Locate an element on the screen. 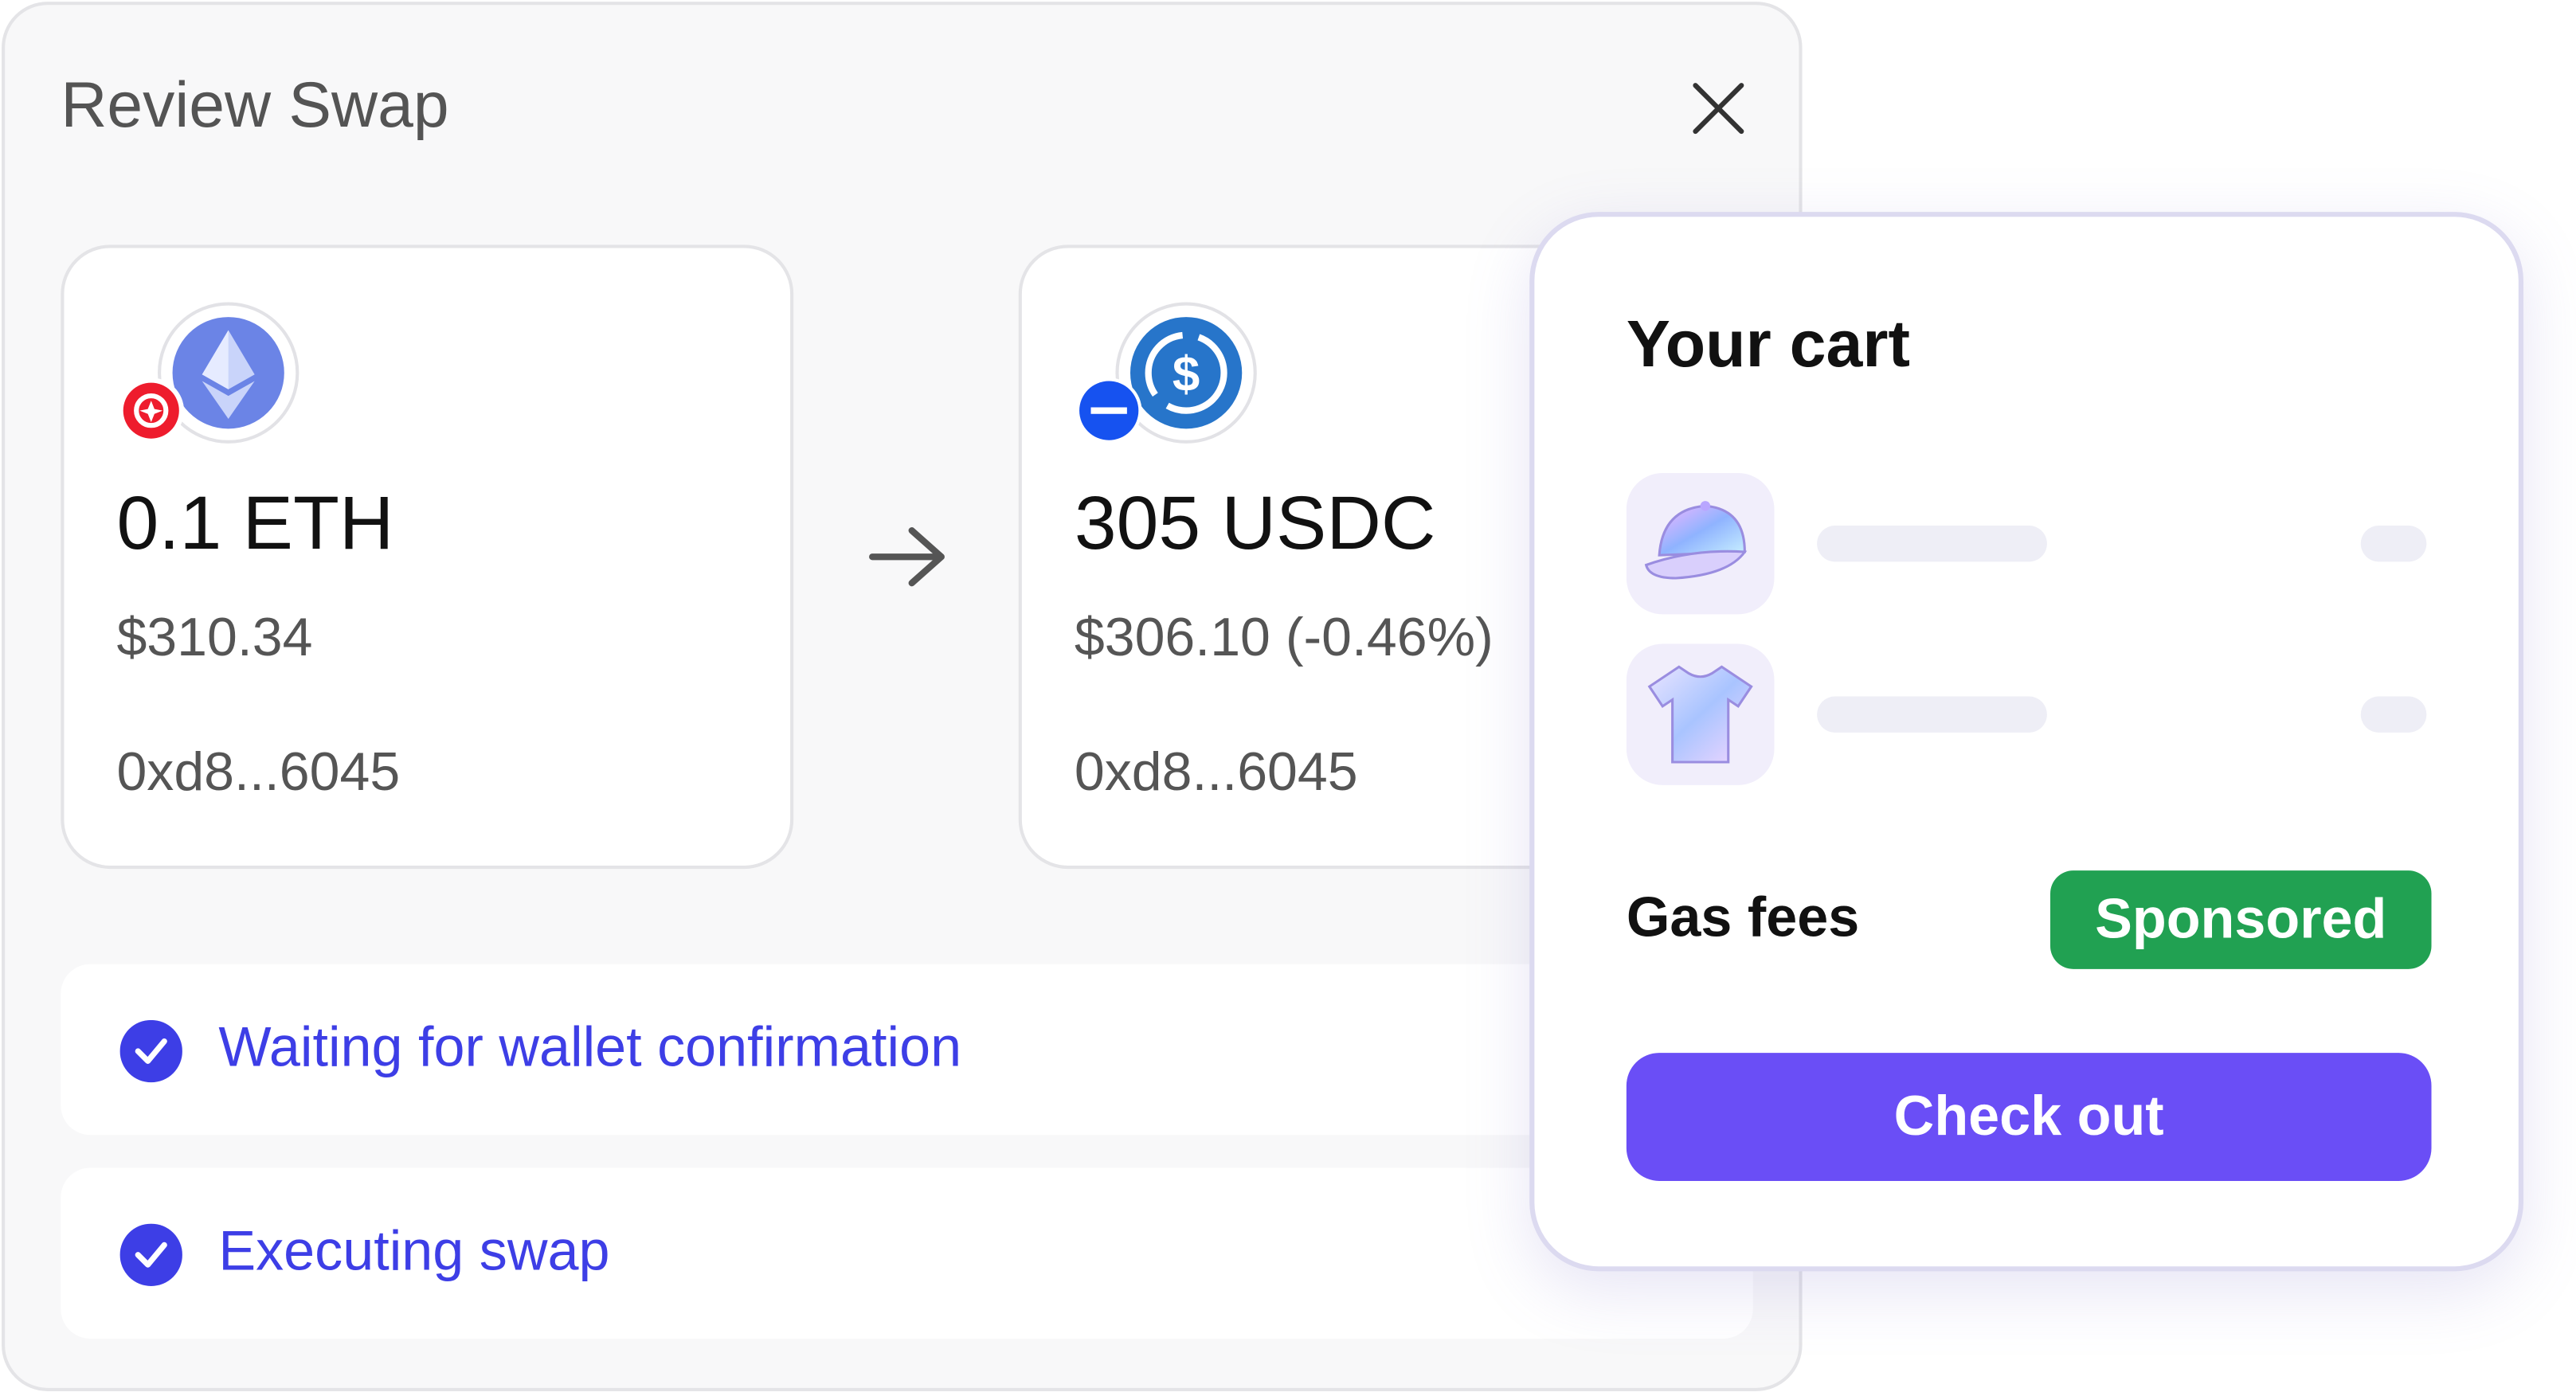  cart-item-cap is located at coordinates (1700, 544).